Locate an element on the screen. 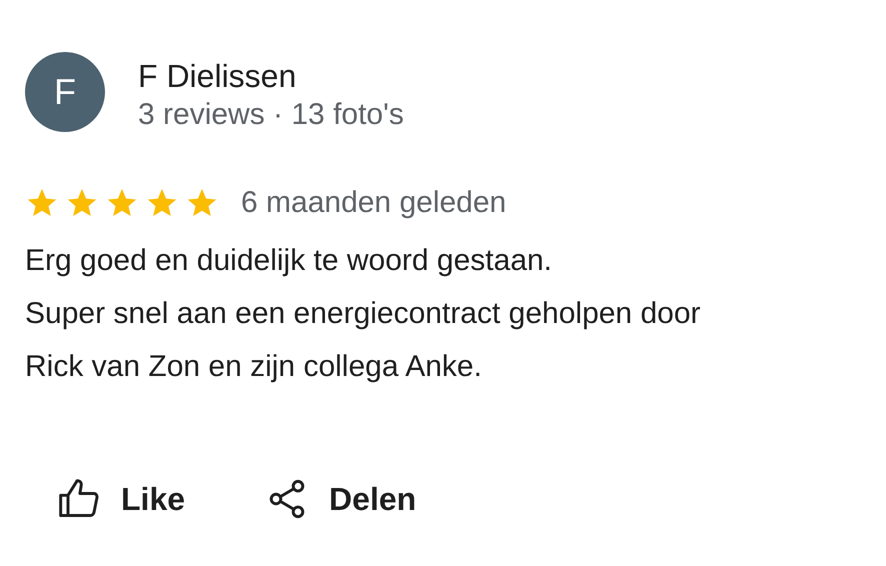 The width and height of the screenshot is (886, 566). like-button: Like is located at coordinates (121, 499).